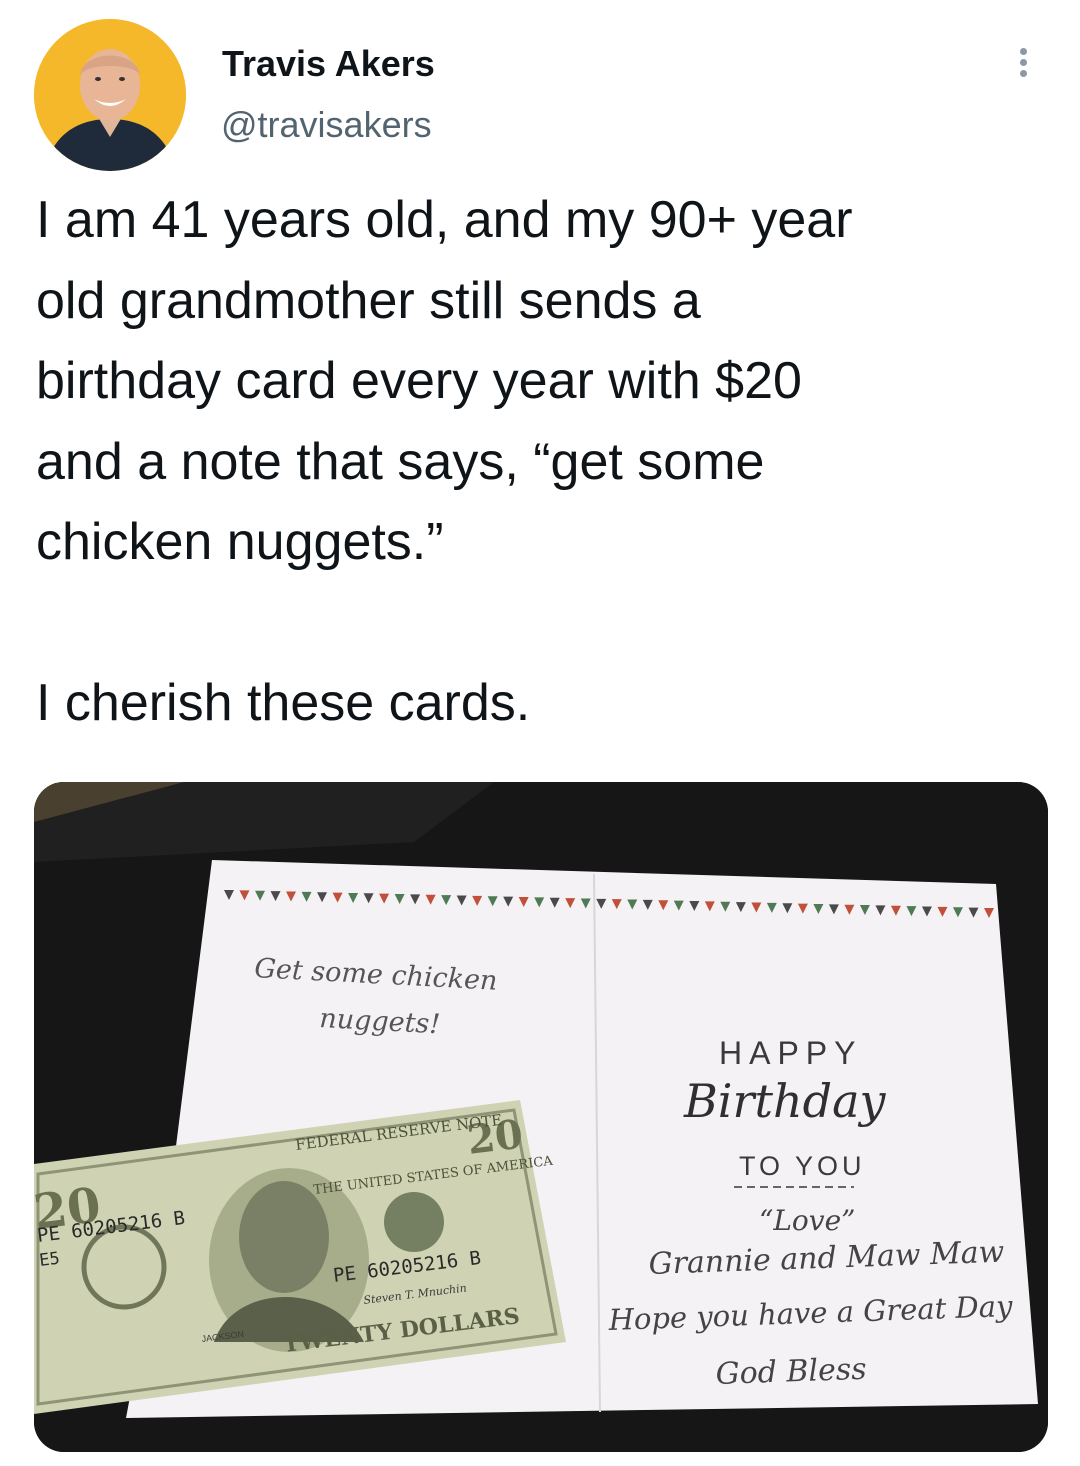  Describe the element at coordinates (328, 64) in the screenshot. I see `author-display-name: Travis Akers` at that location.